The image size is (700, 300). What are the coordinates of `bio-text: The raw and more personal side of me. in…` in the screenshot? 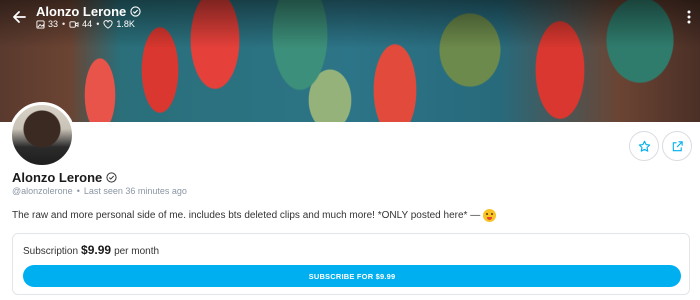 It's located at (246, 215).